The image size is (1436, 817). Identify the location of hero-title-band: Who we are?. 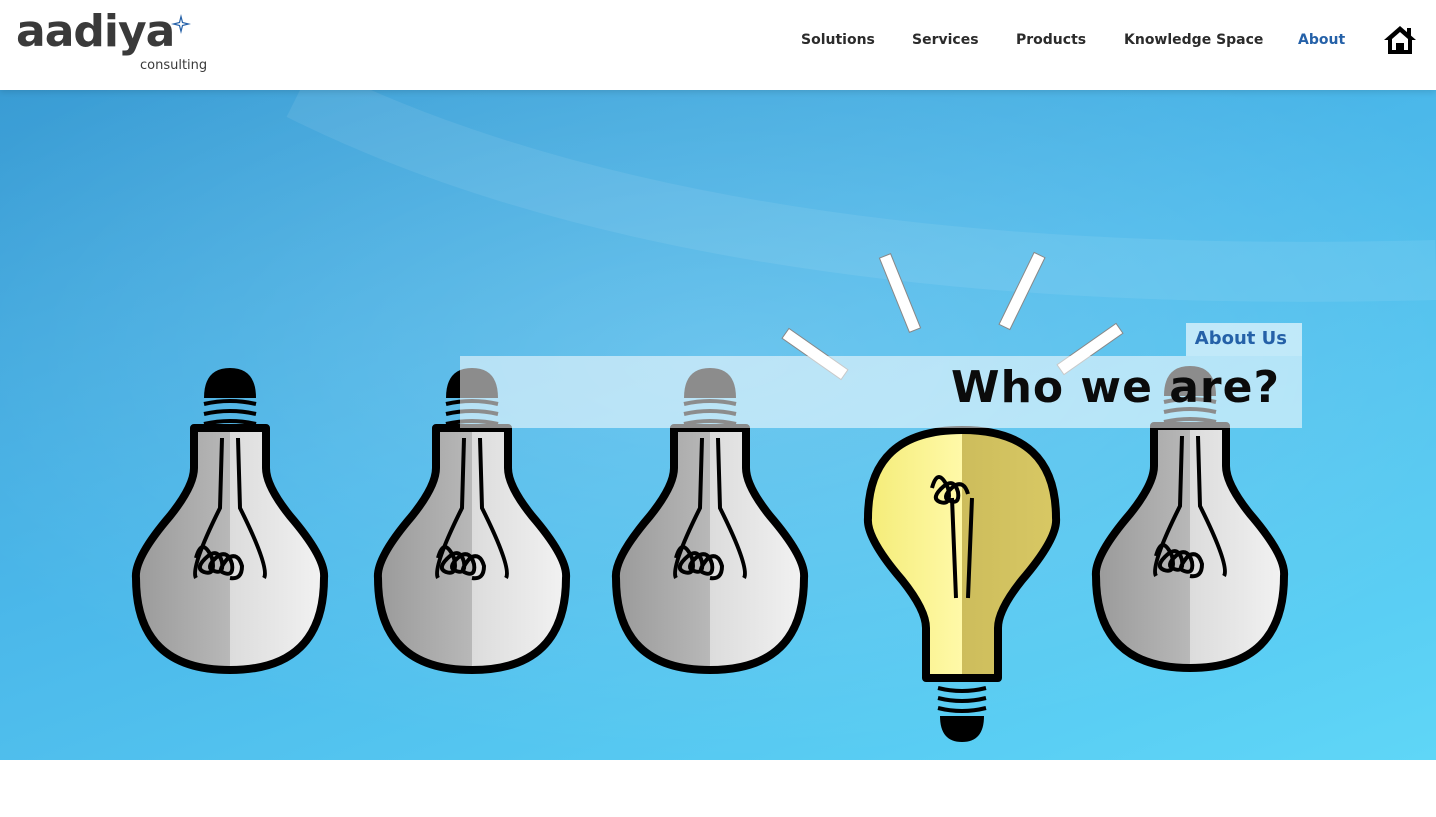
(881, 392).